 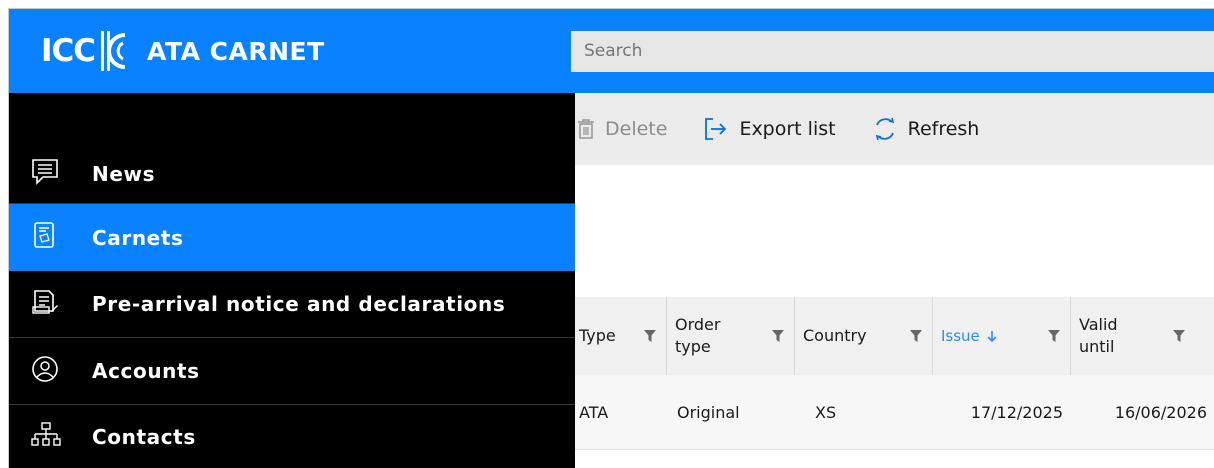 I want to click on export-list-button: Export list, so click(x=769, y=129).